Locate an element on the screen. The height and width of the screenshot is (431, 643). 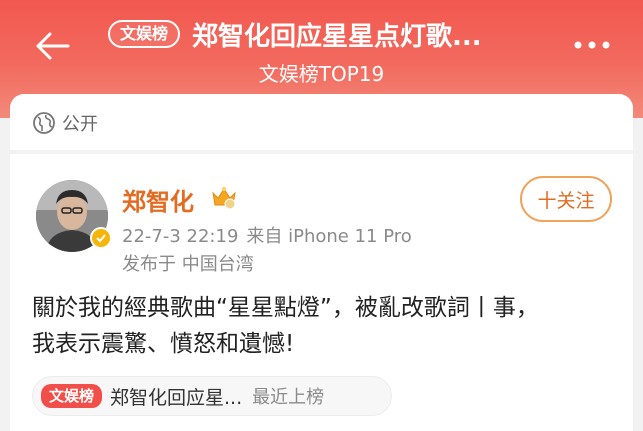
post-meta: 22-7-3 22:19 来自 iPhone 11 Pro is located at coordinates (267, 235).